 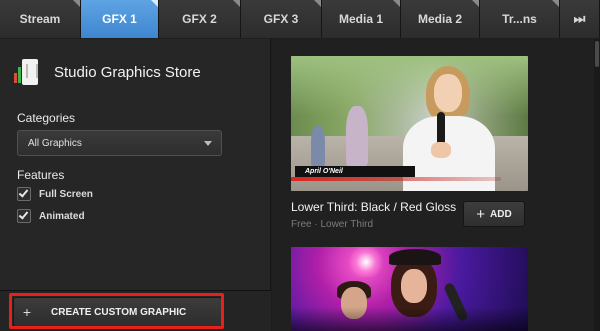 What do you see at coordinates (597, 185) in the screenshot?
I see `scrollbar` at bounding box center [597, 185].